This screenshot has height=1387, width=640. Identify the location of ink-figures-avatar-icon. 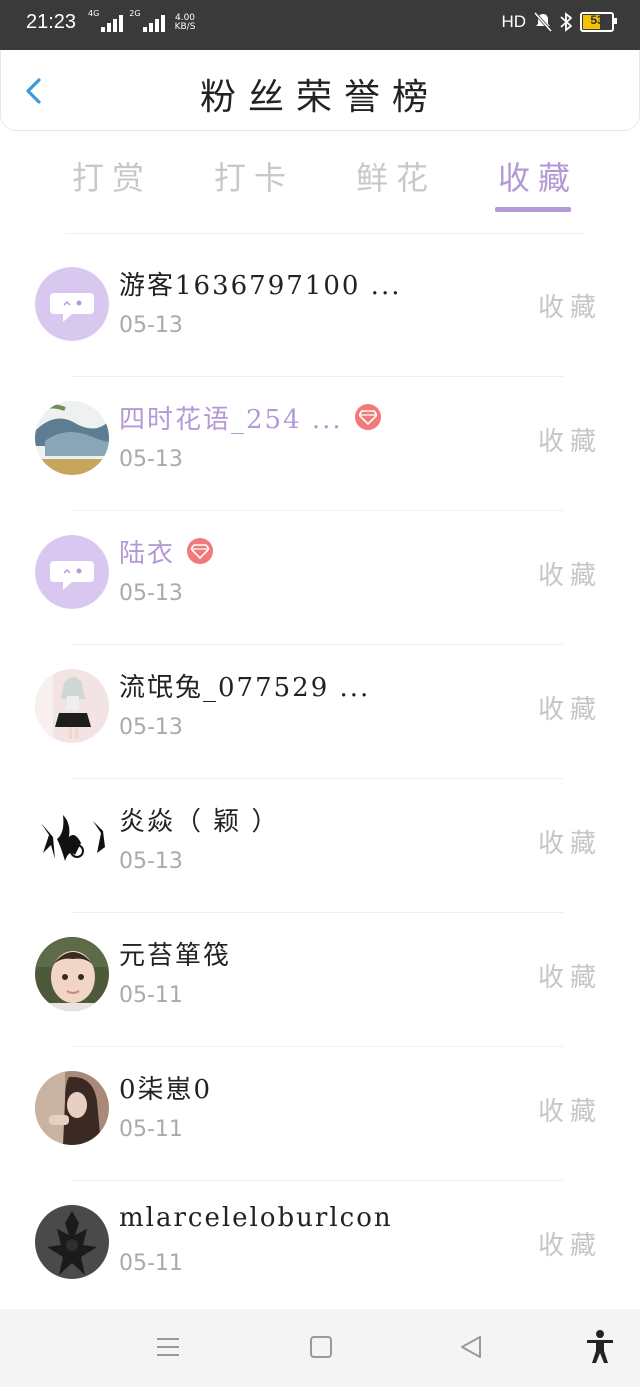
(72, 840).